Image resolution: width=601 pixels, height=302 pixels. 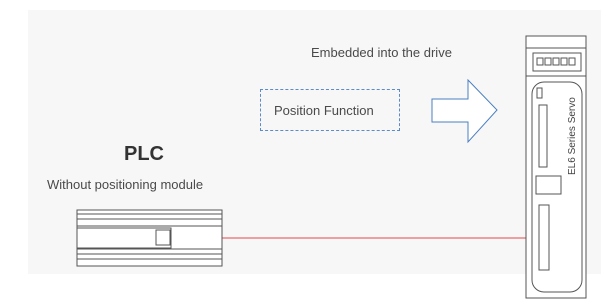 I want to click on servo-name-label: EL6 Series Servo, so click(x=572, y=136).